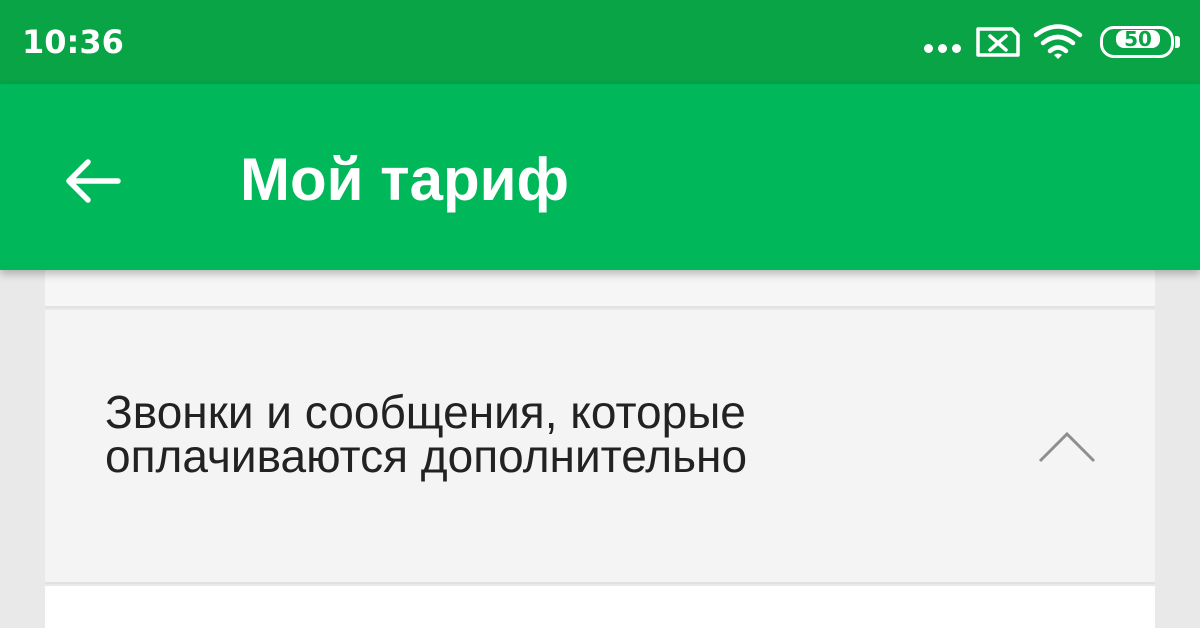 The image size is (1200, 628). What do you see at coordinates (425, 412) in the screenshot?
I see `section-title-line1: Звонки и сообщения, которые` at bounding box center [425, 412].